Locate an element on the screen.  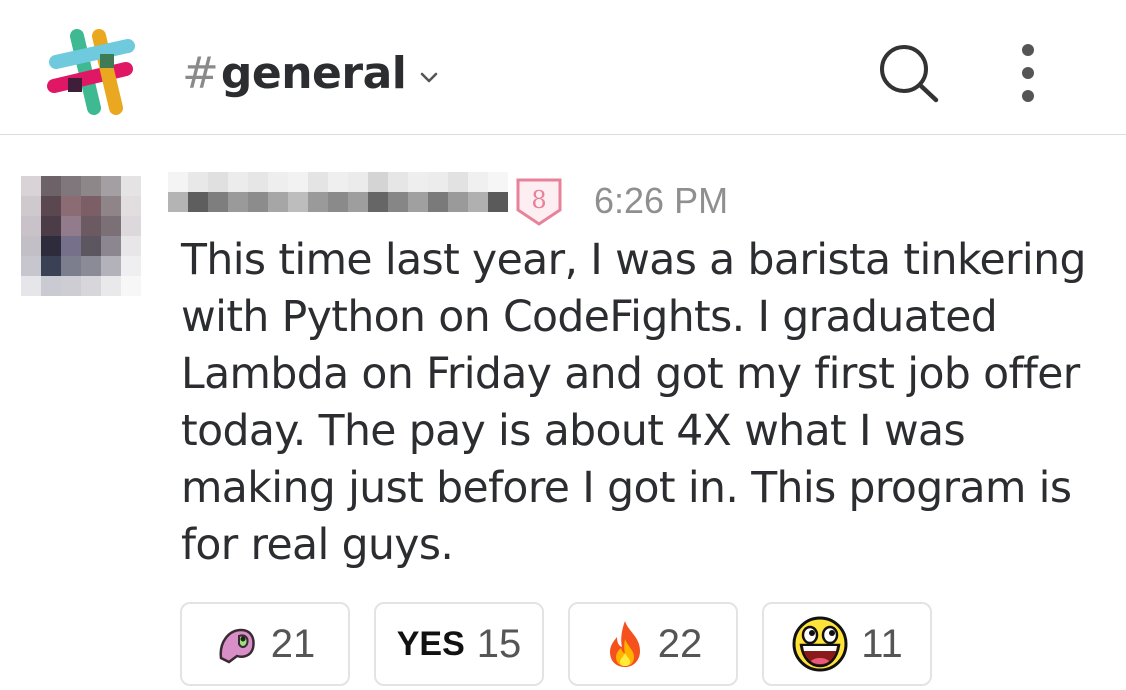
shield-badge-icon: 8 is located at coordinates (539, 202).